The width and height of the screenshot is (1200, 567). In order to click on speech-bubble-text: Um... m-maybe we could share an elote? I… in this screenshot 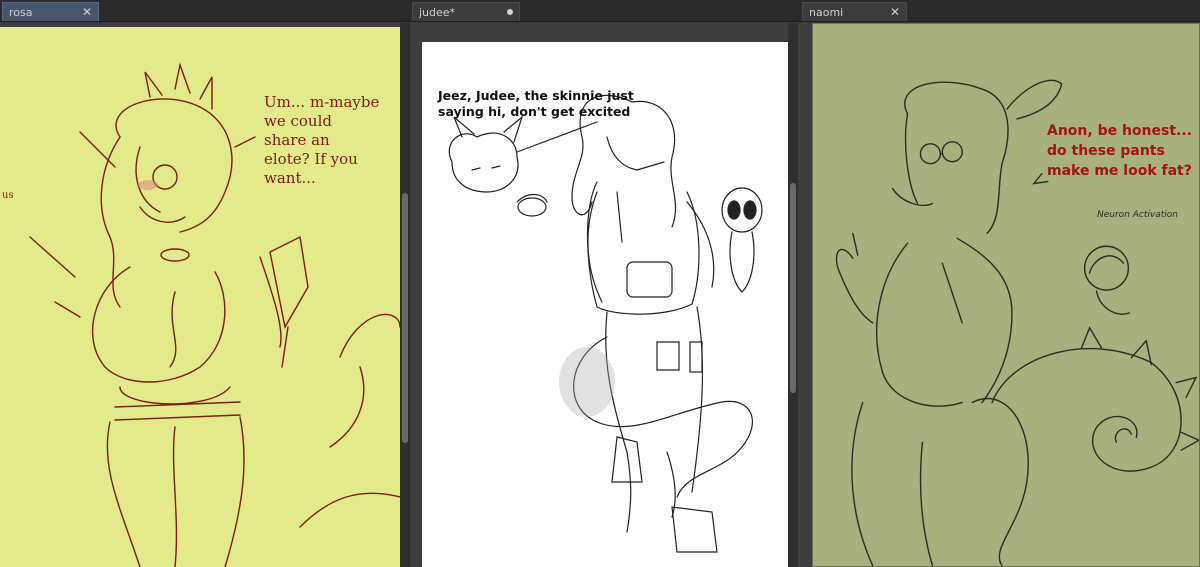, I will do `click(322, 140)`.